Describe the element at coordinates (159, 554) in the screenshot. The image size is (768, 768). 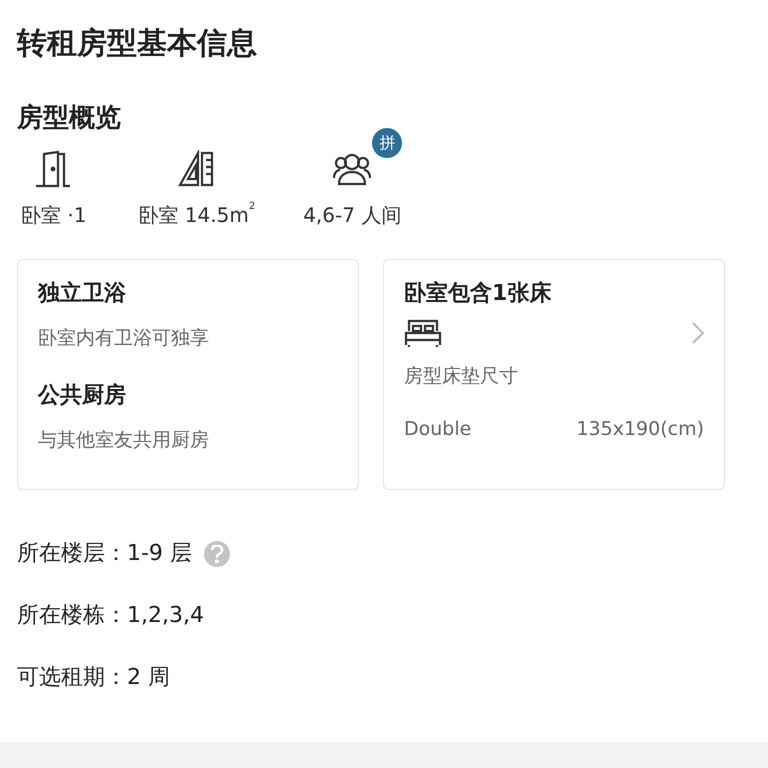
I see `detail-value: 1-9 层` at that location.